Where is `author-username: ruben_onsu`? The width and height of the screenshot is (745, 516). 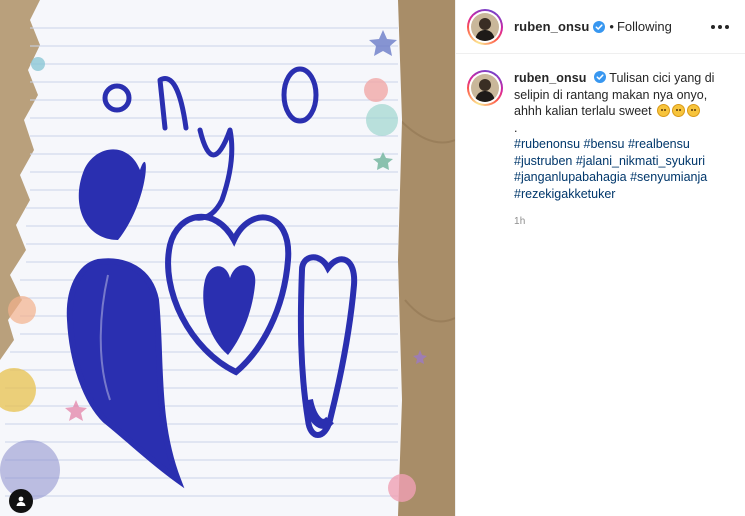 author-username: ruben_onsu is located at coordinates (551, 26).